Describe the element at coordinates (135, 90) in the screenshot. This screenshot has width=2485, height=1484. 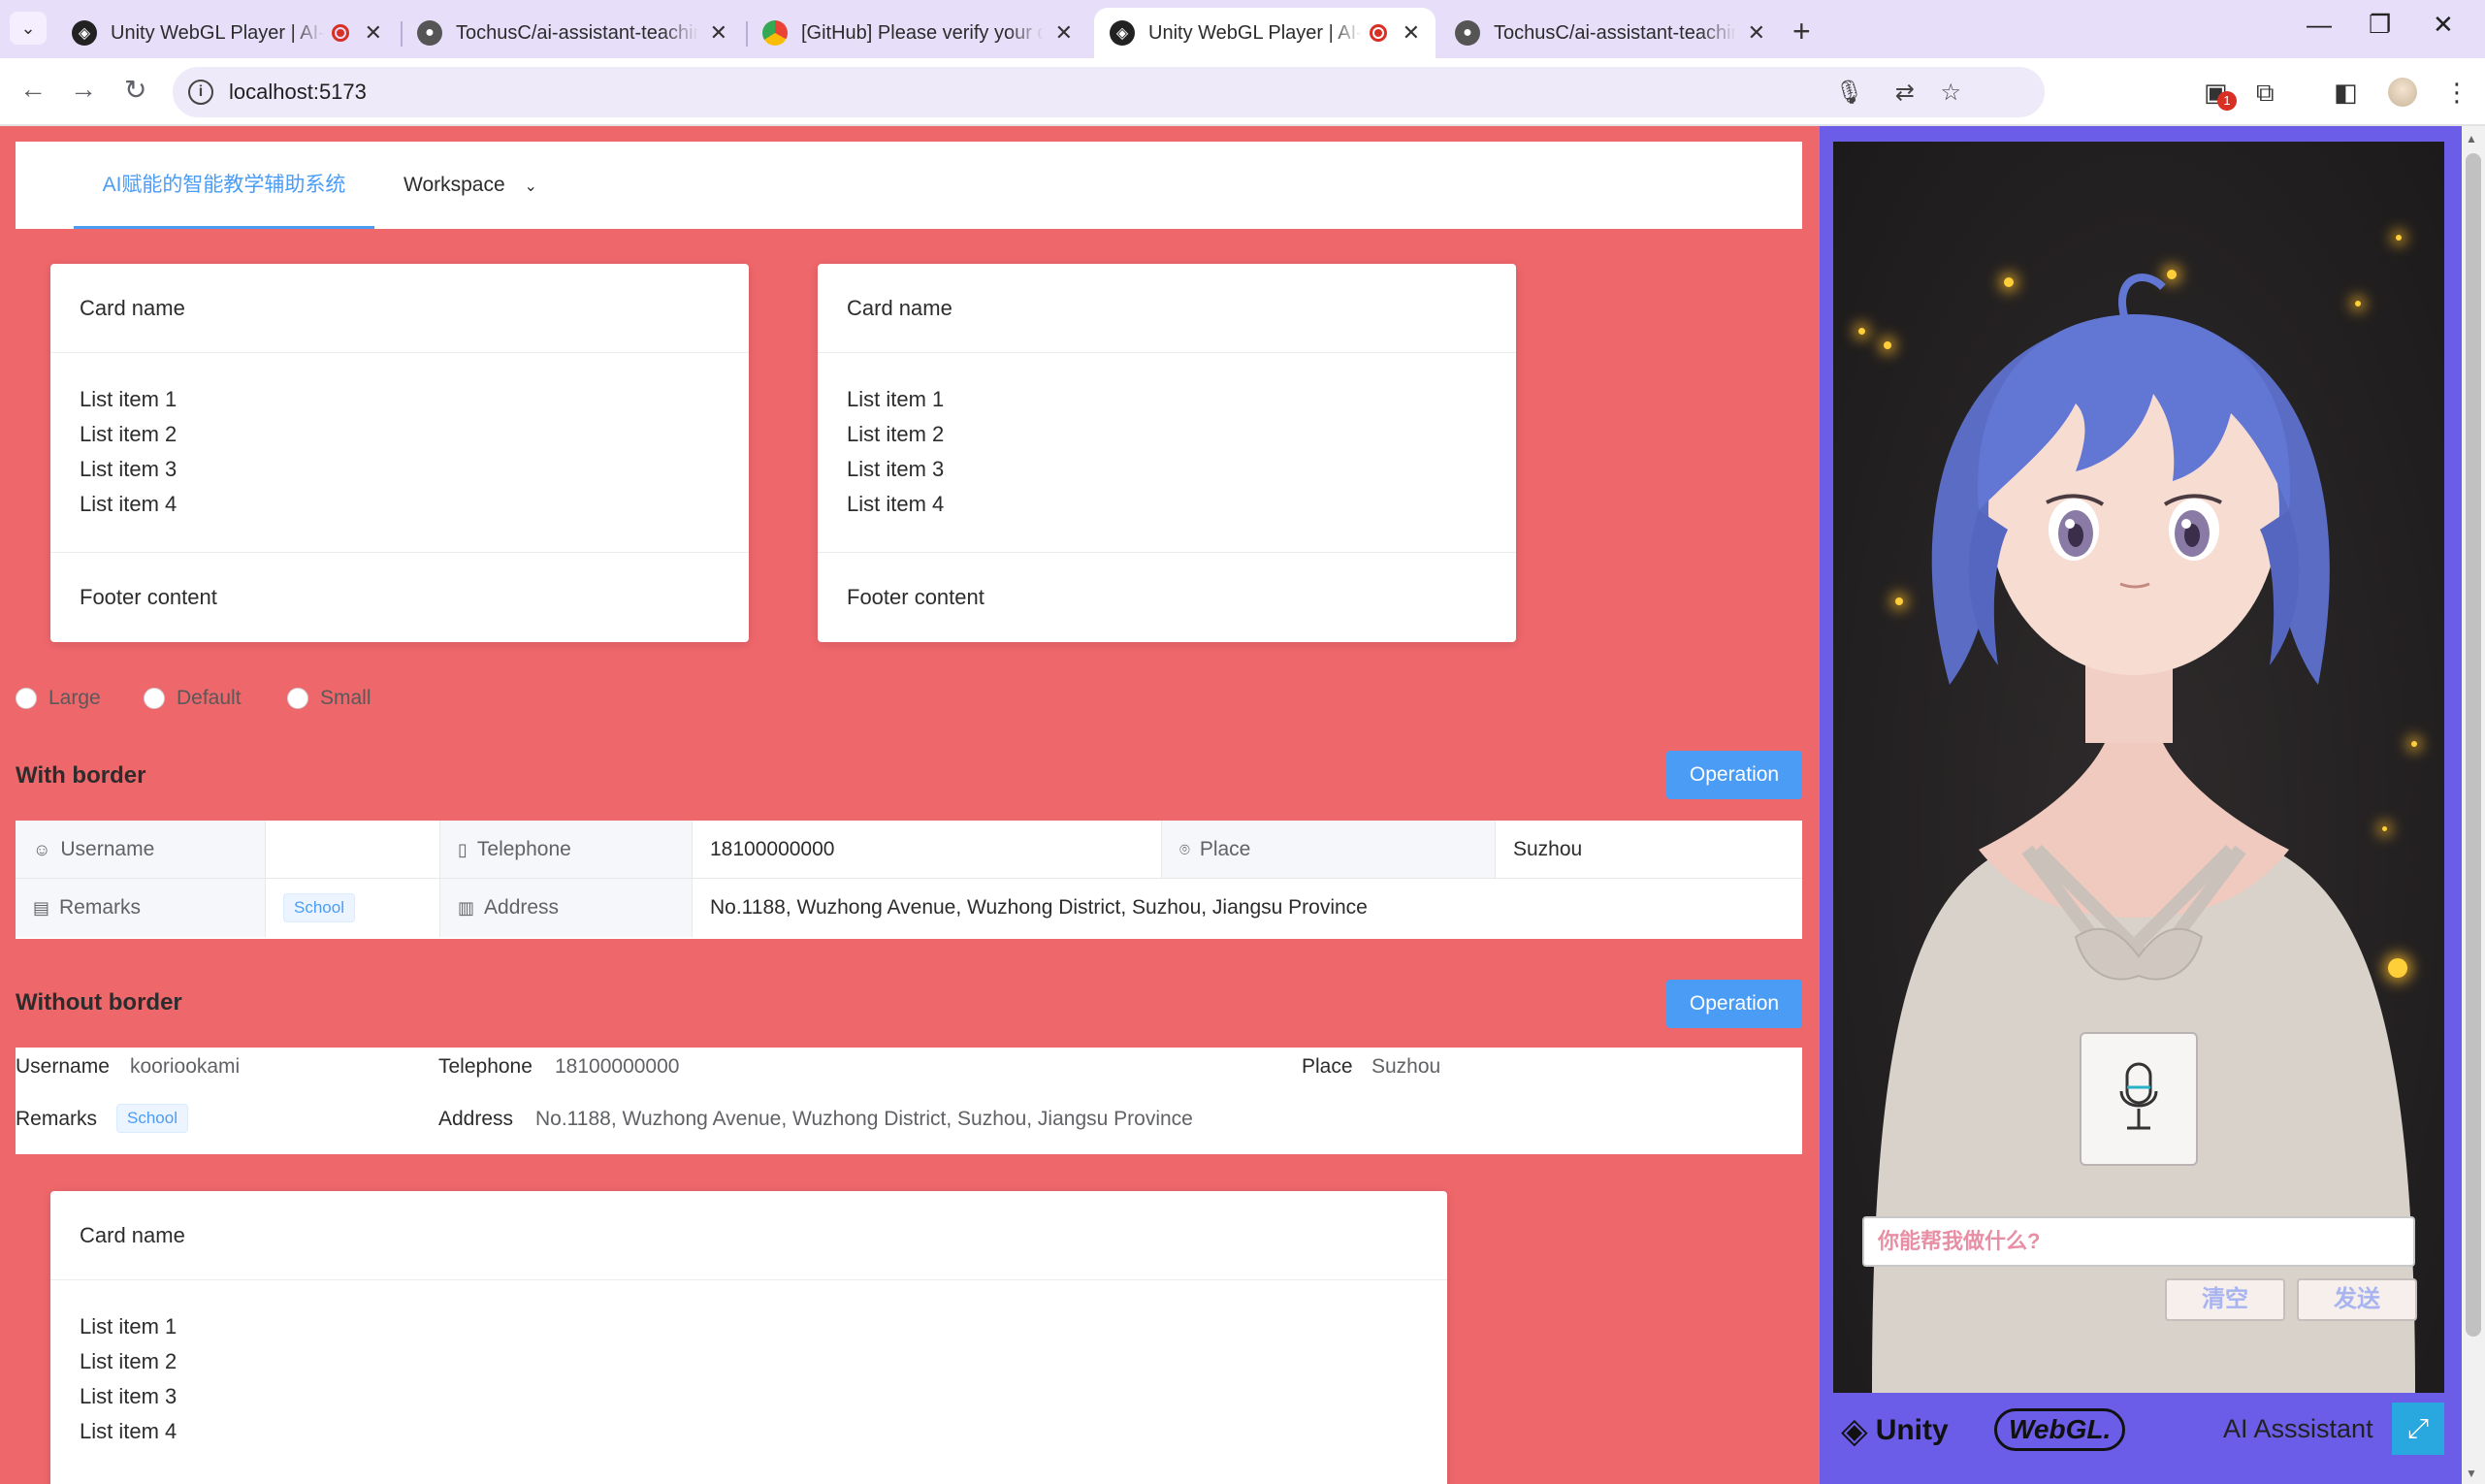
I see `reload-icon: ↻` at that location.